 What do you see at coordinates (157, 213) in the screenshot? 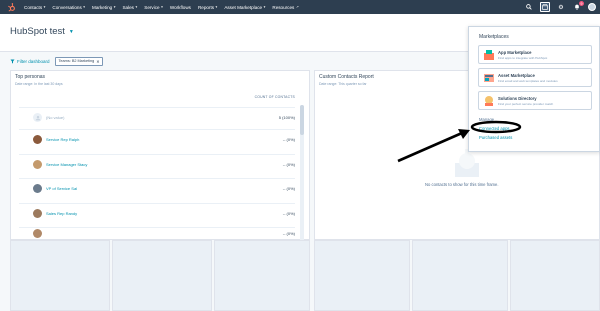
I see `table-row: Sales Rep Randy -- (0%)` at bounding box center [157, 213].